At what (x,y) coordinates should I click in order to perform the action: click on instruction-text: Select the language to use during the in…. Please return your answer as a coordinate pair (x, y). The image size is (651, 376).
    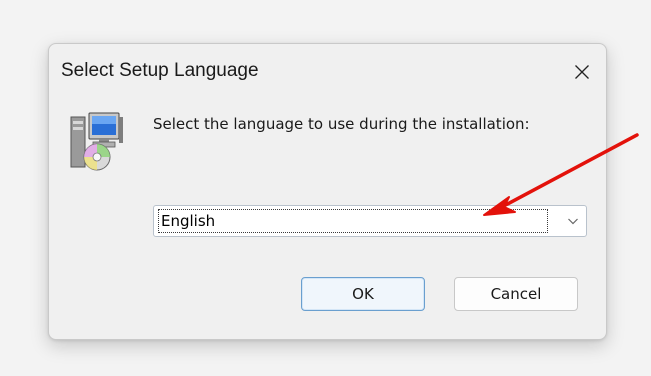
    Looking at the image, I should click on (341, 124).